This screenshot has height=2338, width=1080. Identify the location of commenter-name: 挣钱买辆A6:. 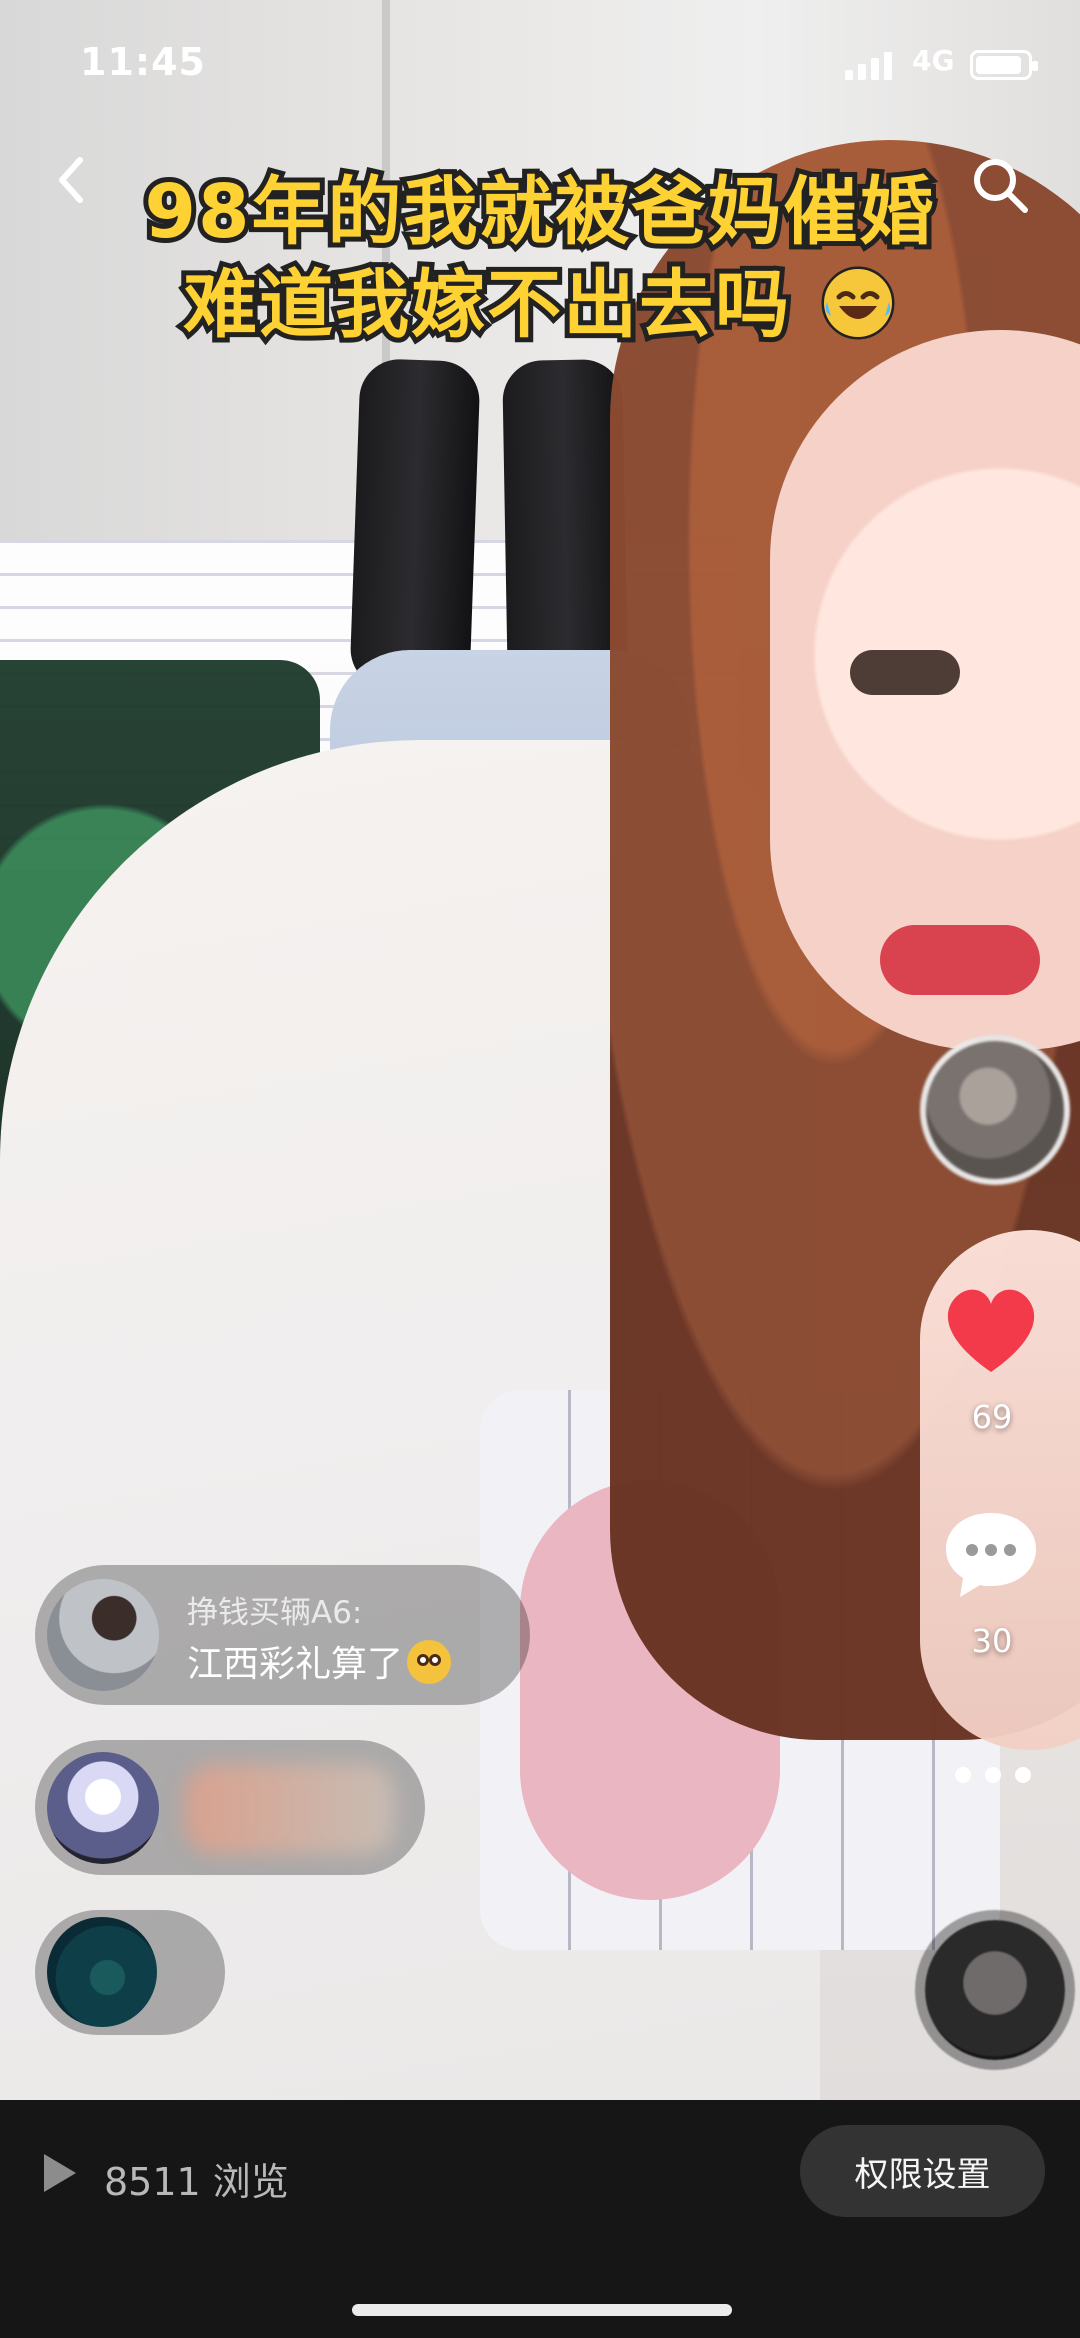
(275, 1613).